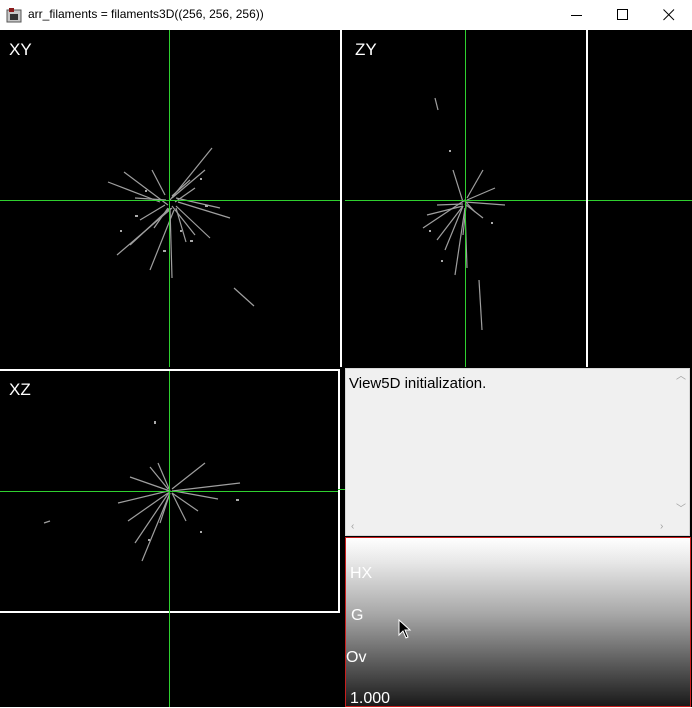 The image size is (692, 708). Describe the element at coordinates (14, 15) in the screenshot. I see `imagej-icon` at that location.